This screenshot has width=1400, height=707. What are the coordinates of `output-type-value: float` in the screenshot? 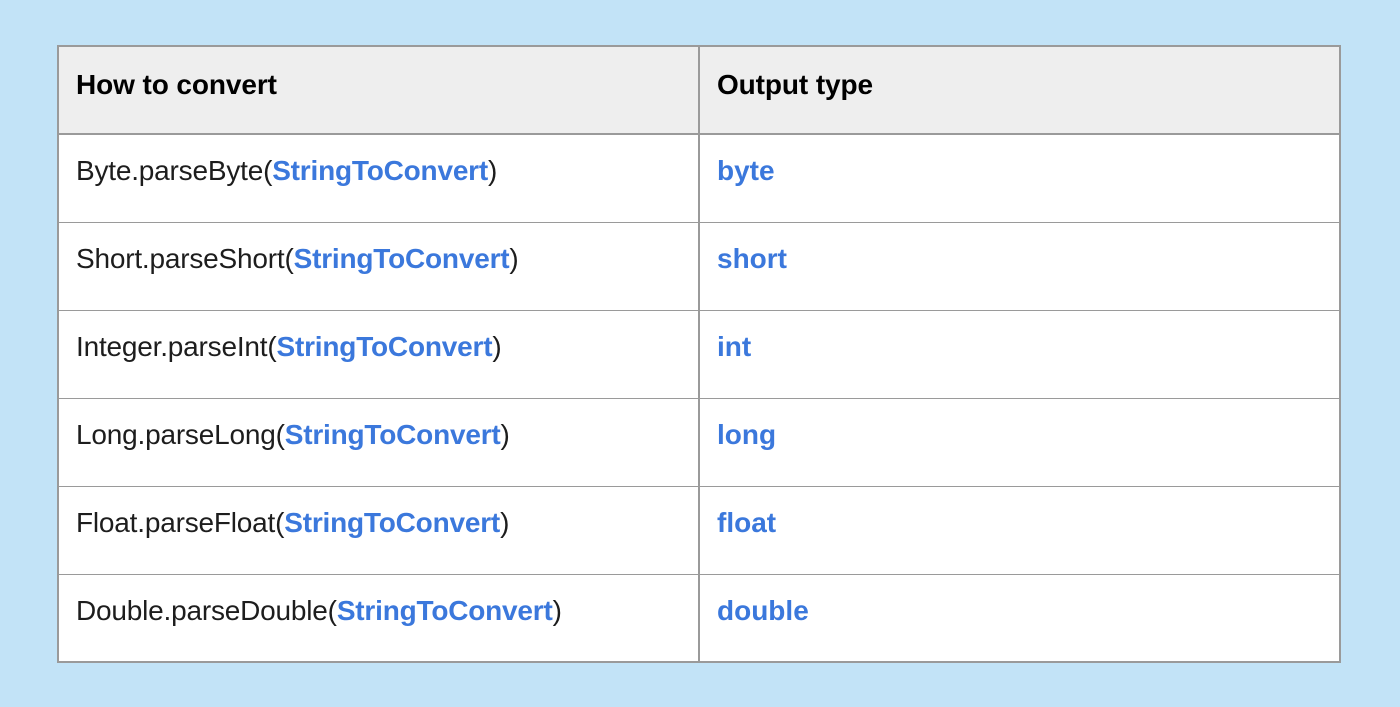 It's located at (747, 522).